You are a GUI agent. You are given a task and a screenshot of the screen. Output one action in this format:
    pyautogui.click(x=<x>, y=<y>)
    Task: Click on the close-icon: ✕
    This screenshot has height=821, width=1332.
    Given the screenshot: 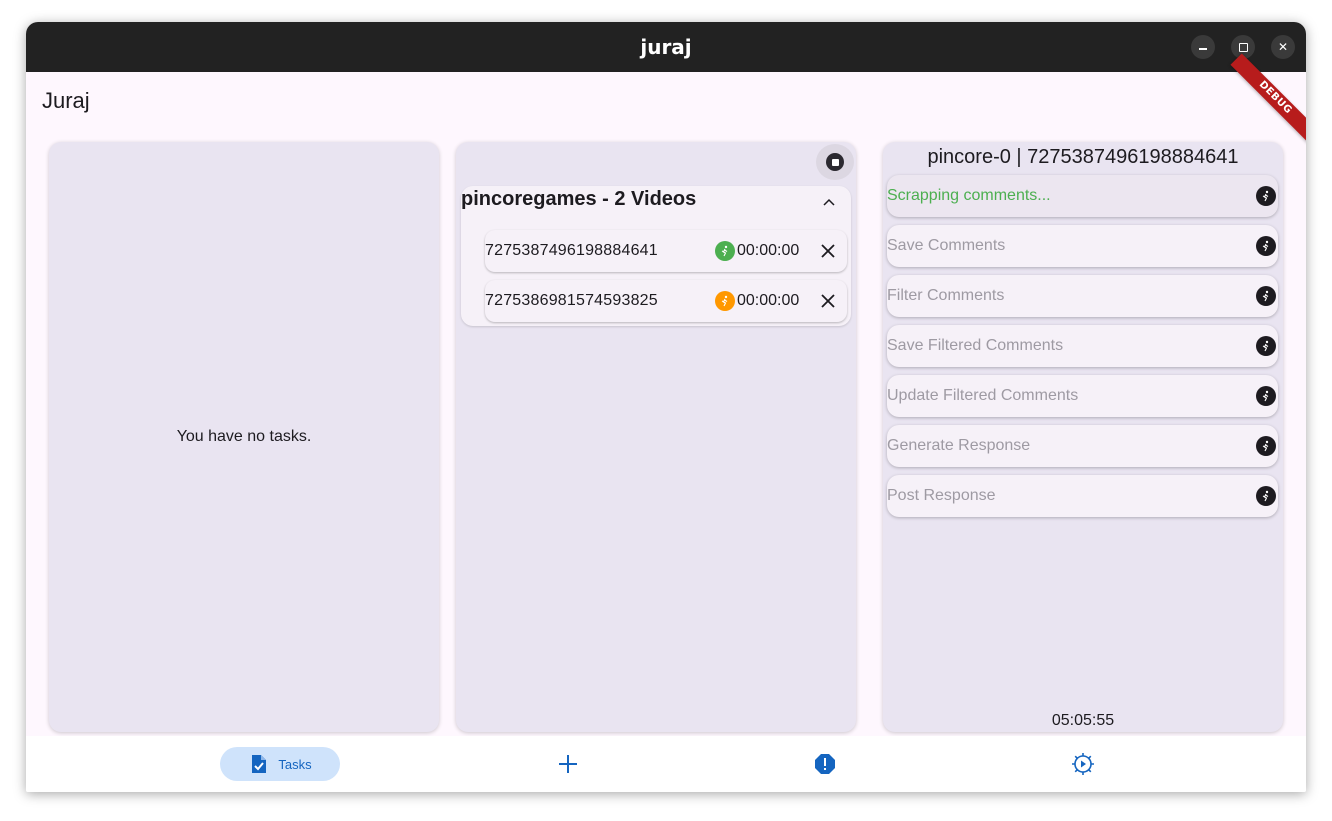 What is the action you would take?
    pyautogui.click(x=1283, y=47)
    